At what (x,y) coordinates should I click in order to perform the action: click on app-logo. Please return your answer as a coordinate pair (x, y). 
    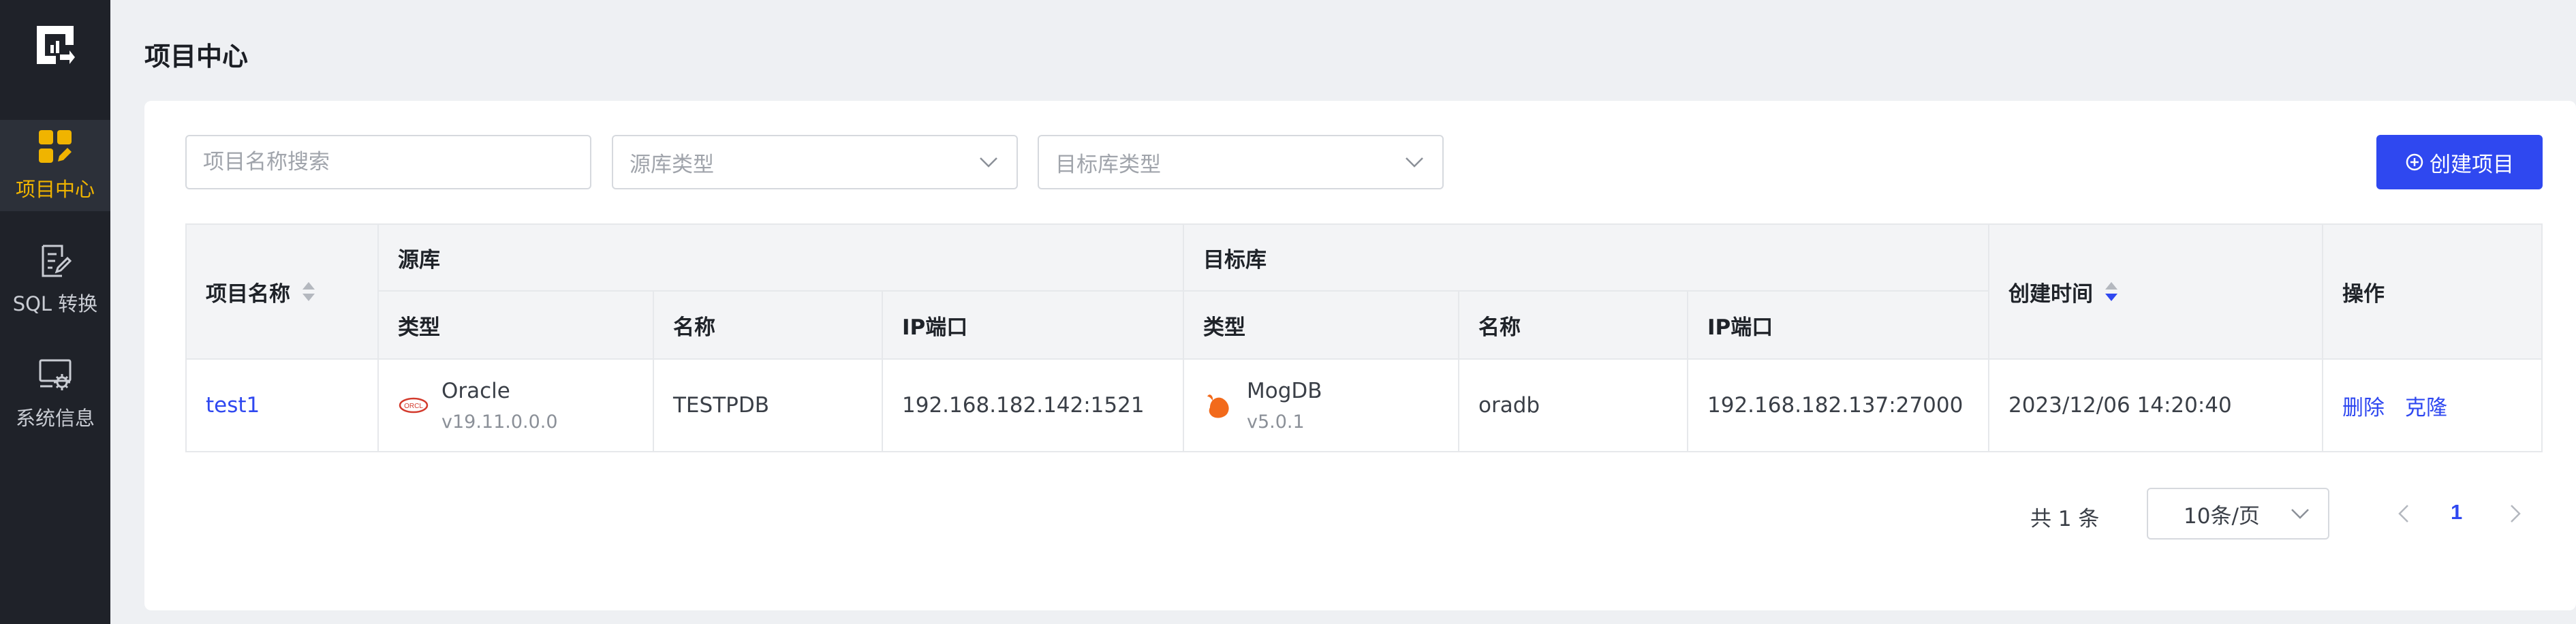
    Looking at the image, I should click on (55, 45).